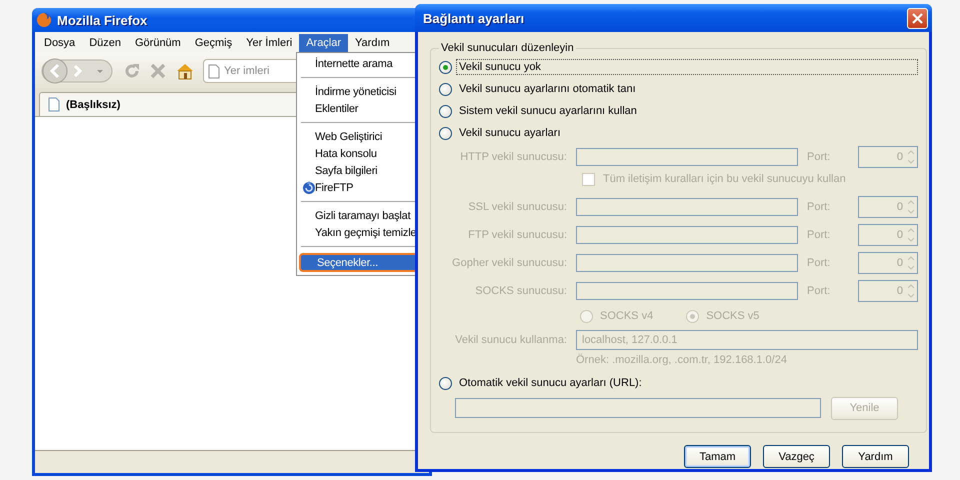  I want to click on menu-item: Araçlar, so click(323, 44).